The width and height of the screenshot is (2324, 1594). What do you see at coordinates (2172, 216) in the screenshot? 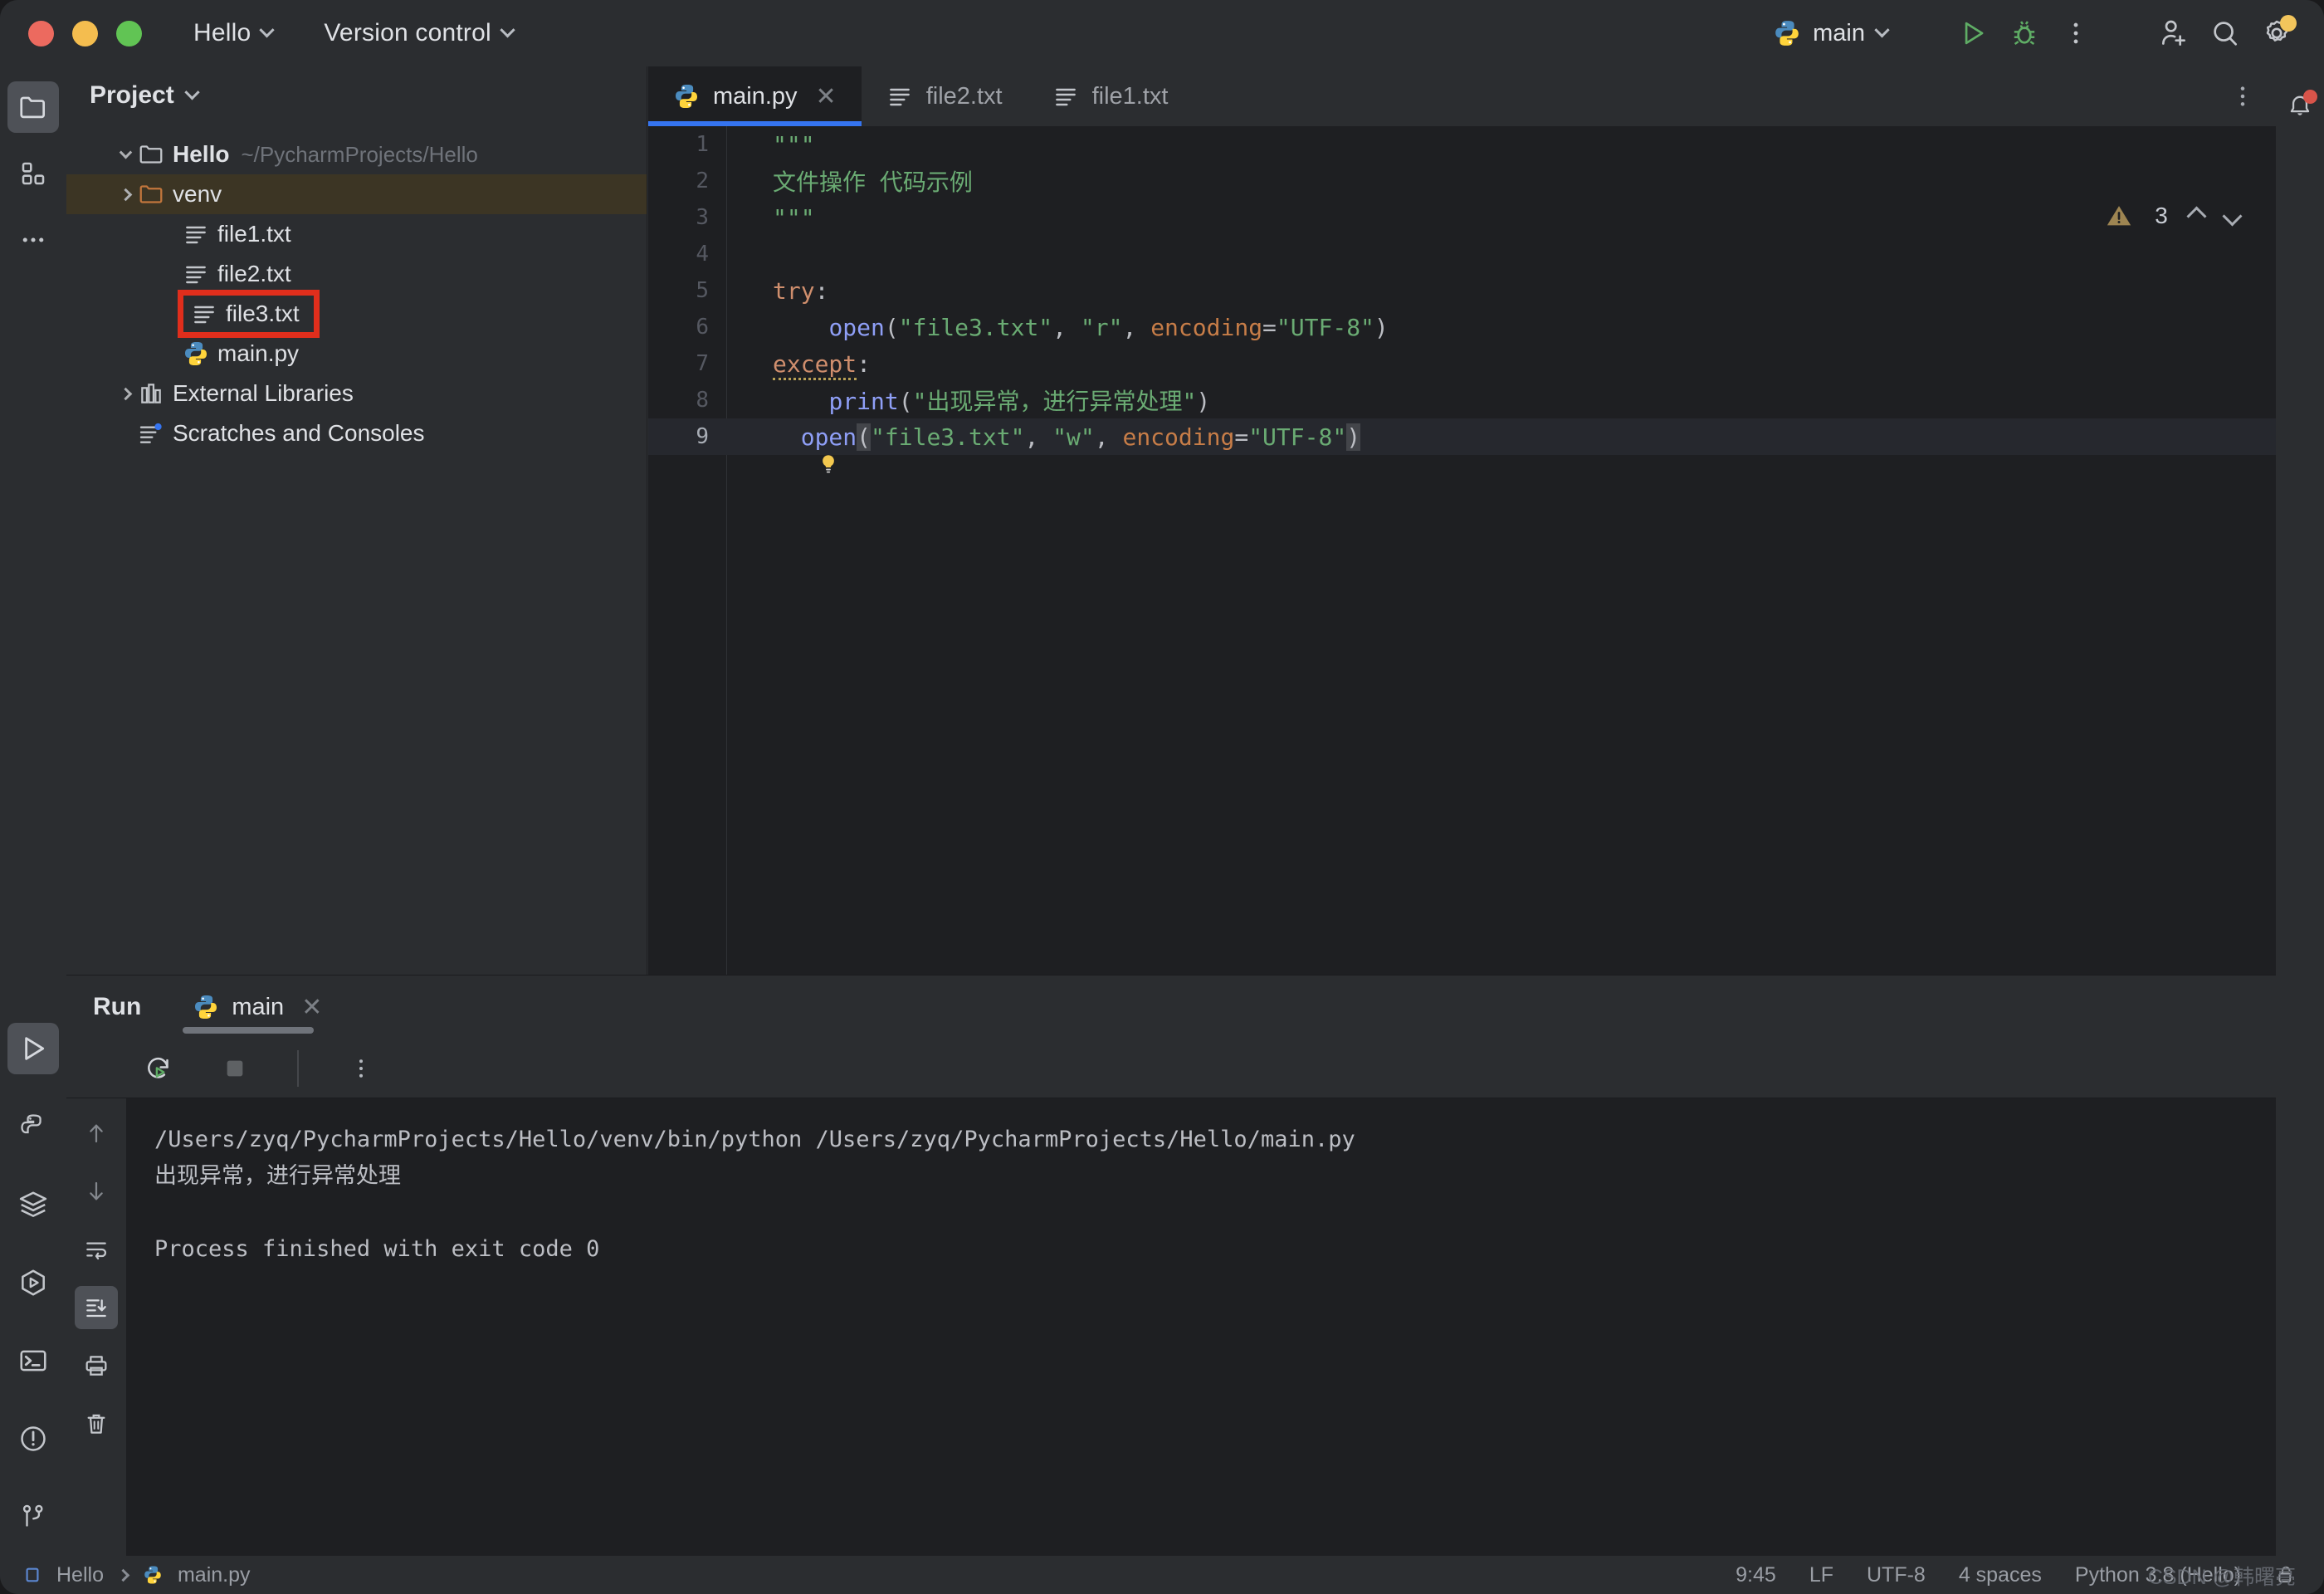
I see `inspection-widget: 3` at bounding box center [2172, 216].